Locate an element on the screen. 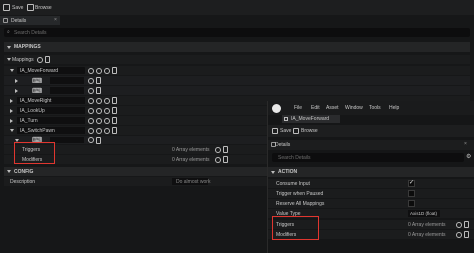  right-details-tab: Details × is located at coordinates (371, 145).